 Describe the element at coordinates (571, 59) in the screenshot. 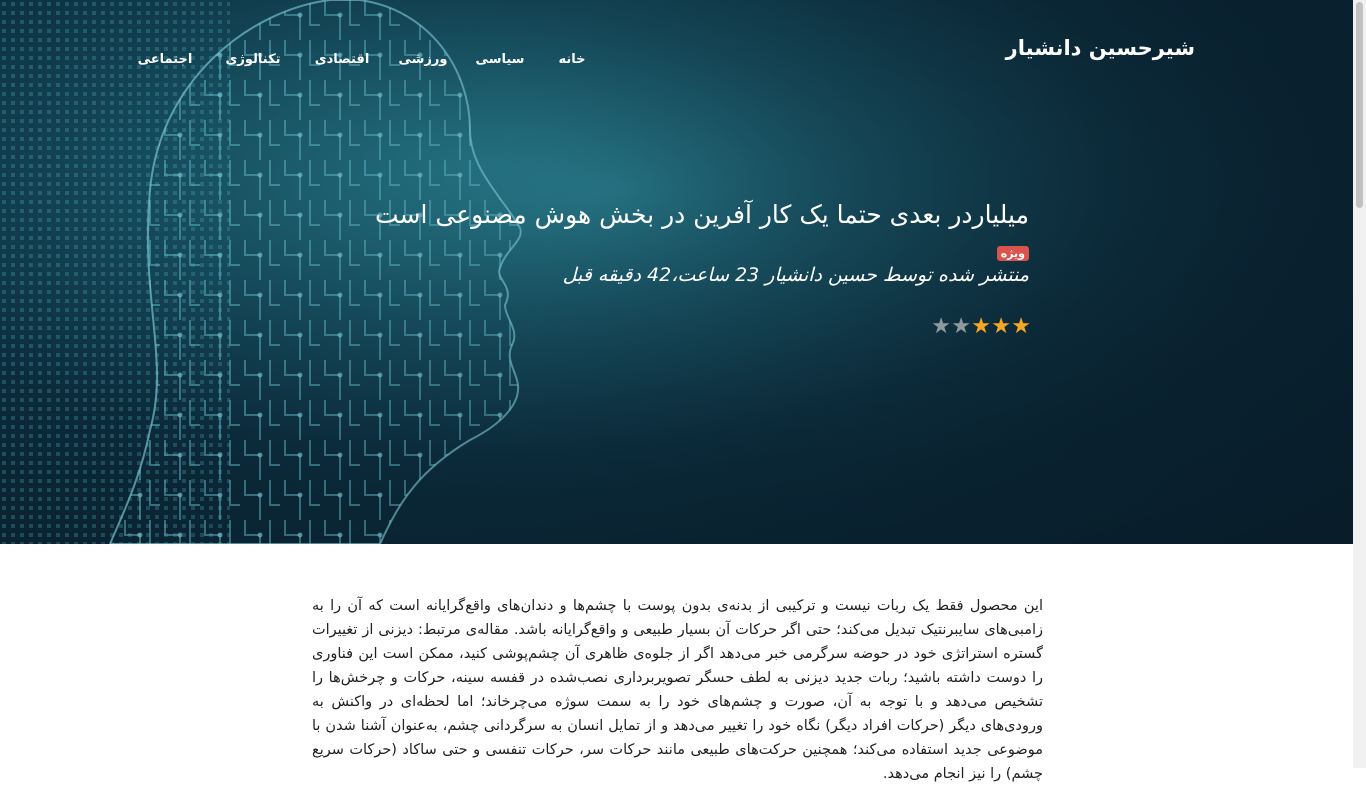

I see `nav-item-home: خانه` at that location.